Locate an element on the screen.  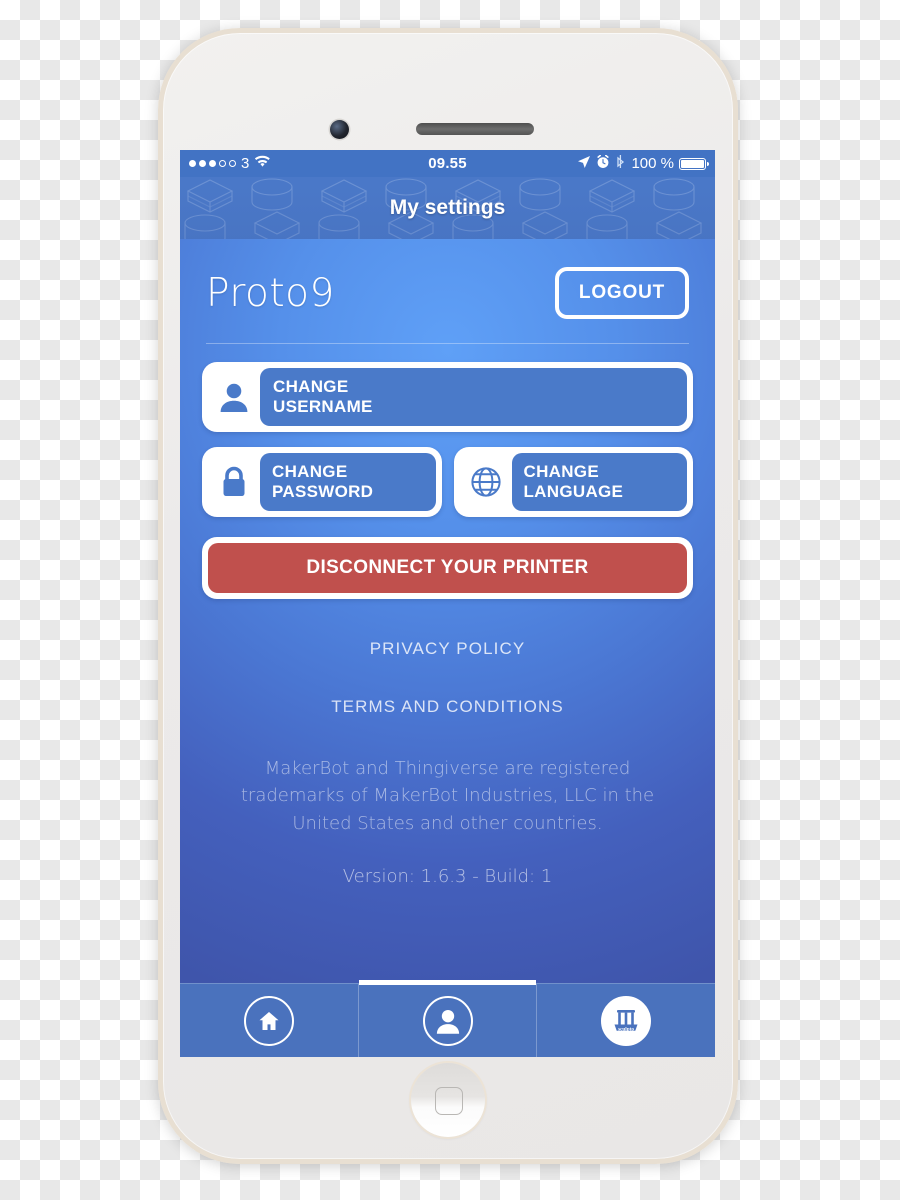
bluetooth-icon is located at coordinates (620, 163).